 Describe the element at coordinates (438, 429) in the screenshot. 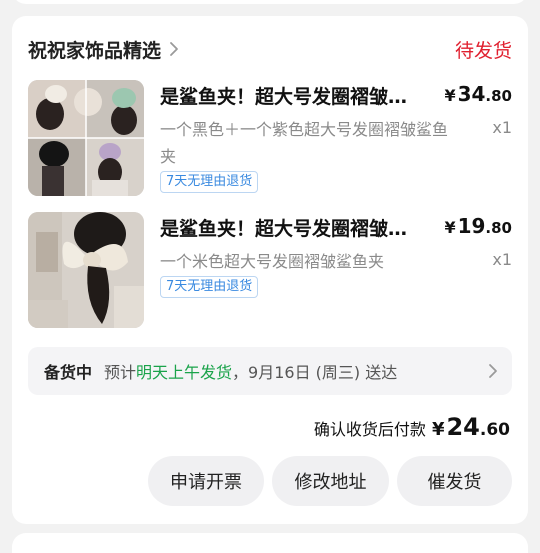

I see `payment-symbol: ¥` at that location.